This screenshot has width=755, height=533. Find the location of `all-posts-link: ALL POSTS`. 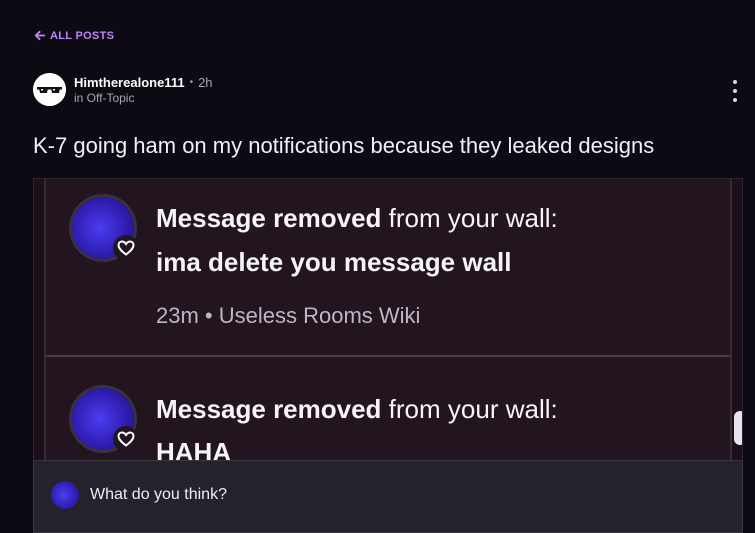

all-posts-link: ALL POSTS is located at coordinates (73, 35).